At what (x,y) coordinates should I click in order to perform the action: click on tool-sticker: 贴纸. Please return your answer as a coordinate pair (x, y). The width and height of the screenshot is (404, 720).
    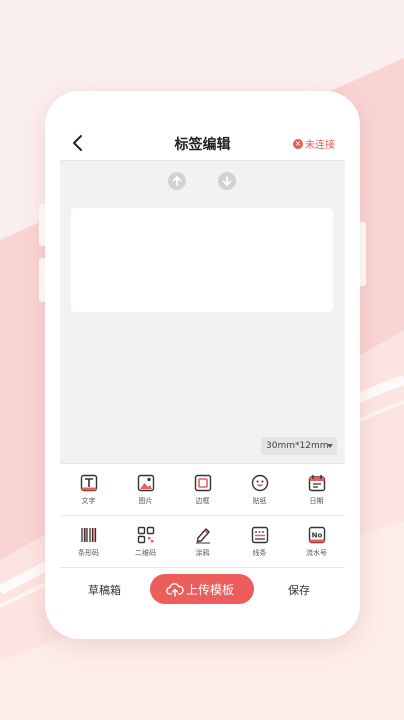
    Looking at the image, I should click on (259, 489).